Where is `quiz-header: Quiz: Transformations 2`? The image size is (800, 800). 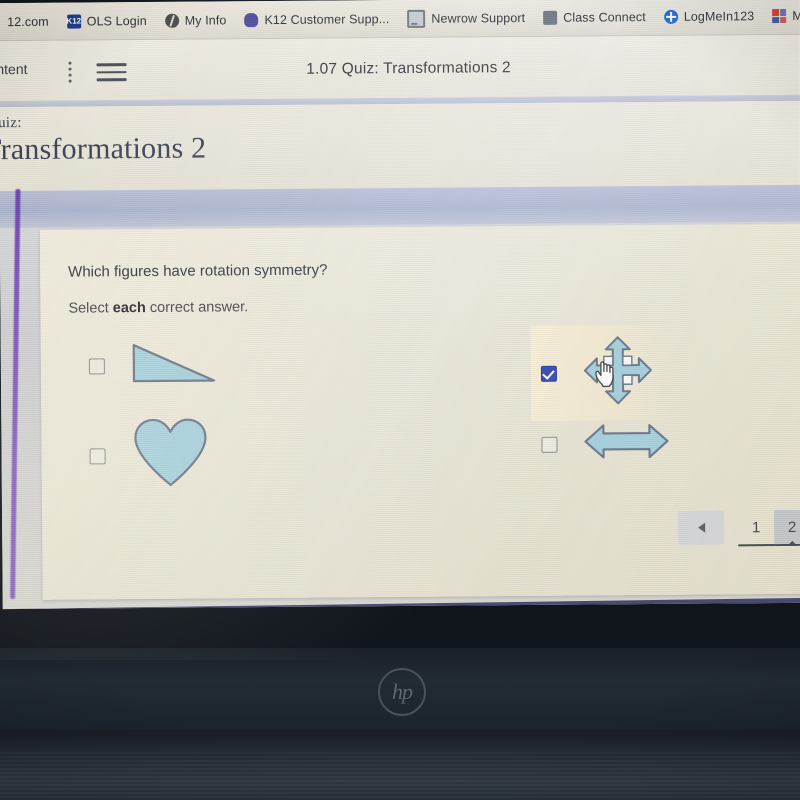 quiz-header: Quiz: Transformations 2 is located at coordinates (400, 146).